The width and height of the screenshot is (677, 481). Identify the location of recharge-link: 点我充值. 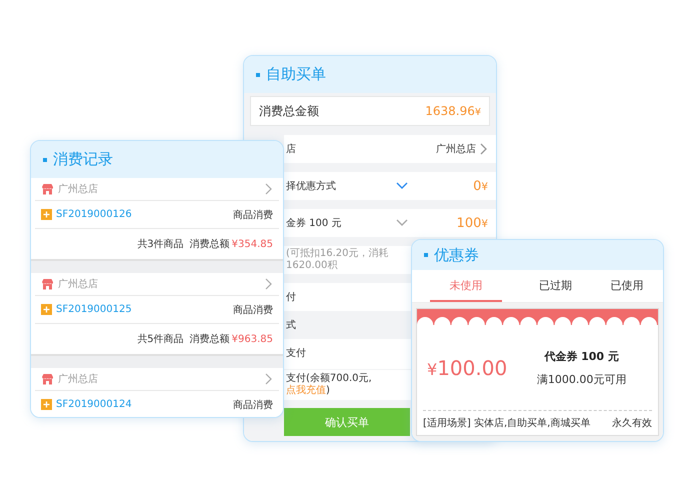
(306, 390).